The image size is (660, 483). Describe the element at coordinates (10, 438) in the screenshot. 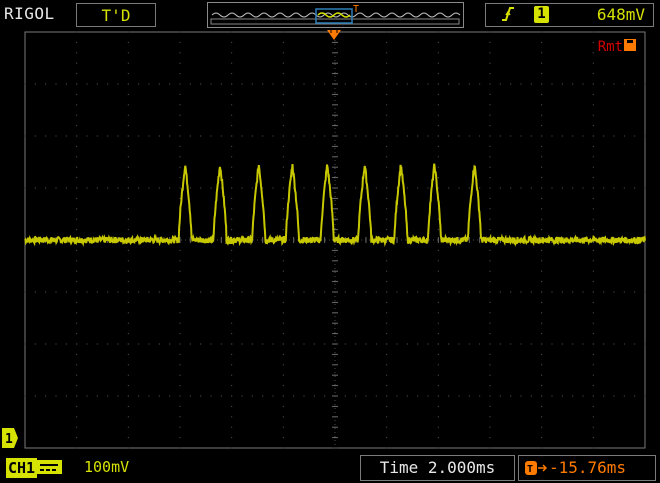

I see `ch1-ground-marker: 1` at that location.